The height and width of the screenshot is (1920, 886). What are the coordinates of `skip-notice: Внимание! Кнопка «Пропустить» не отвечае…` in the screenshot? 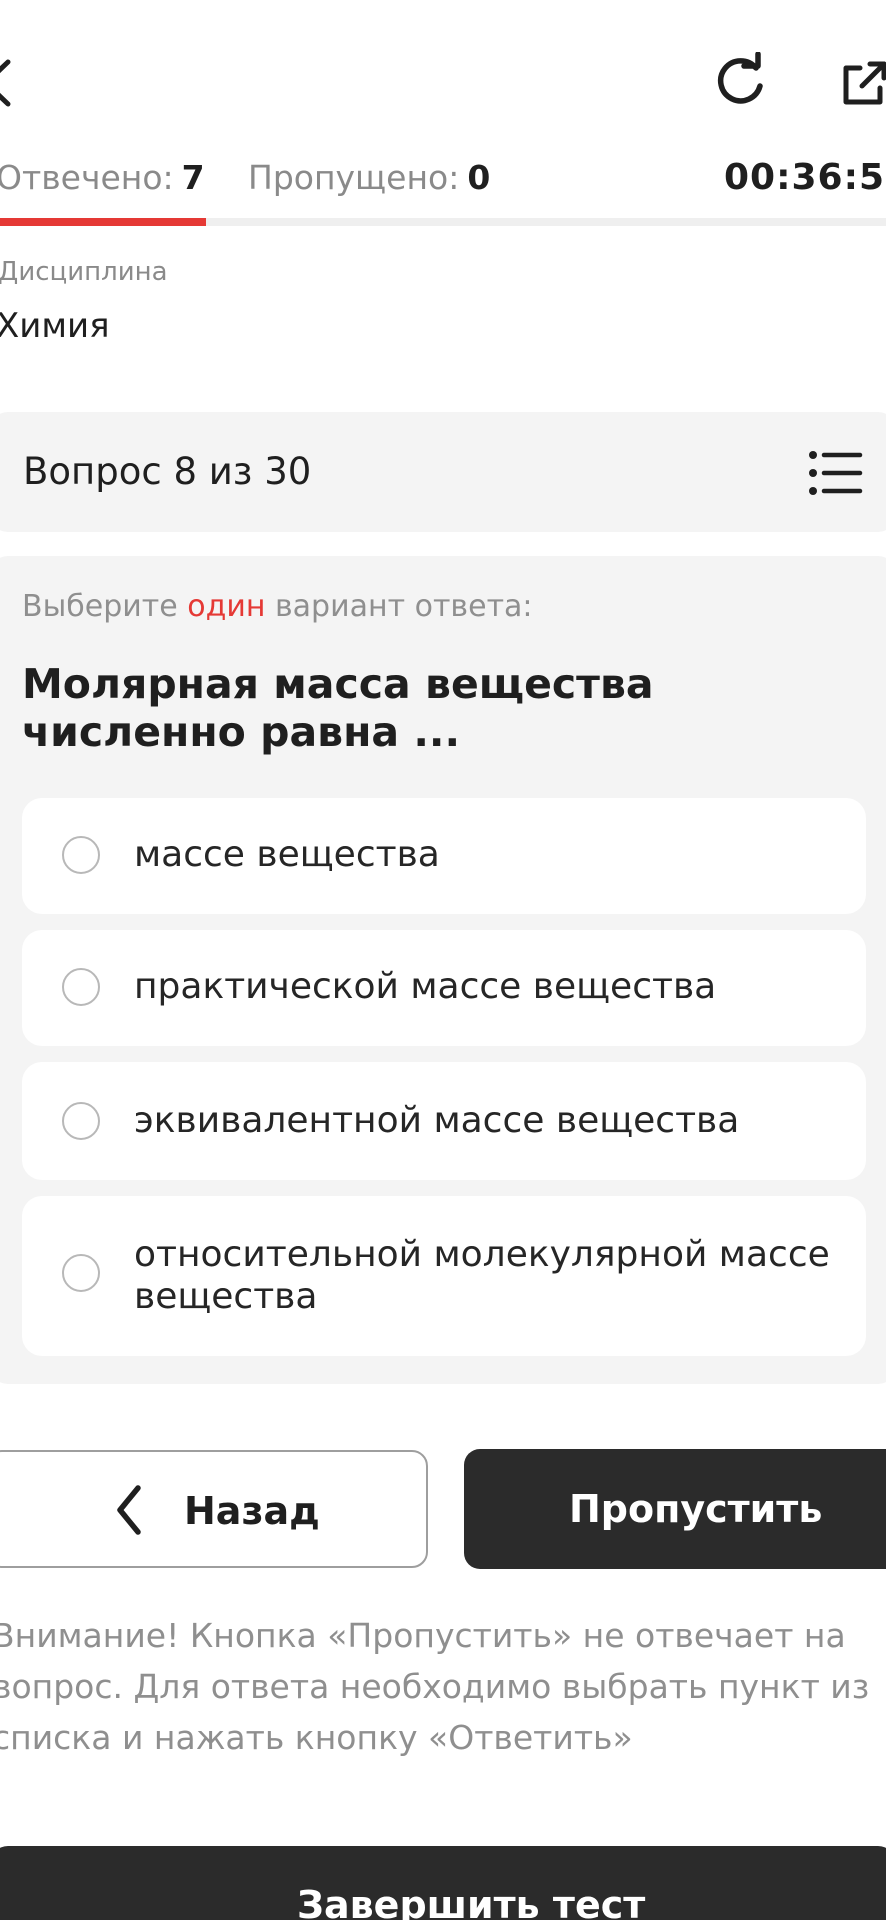 It's located at (435, 1686).